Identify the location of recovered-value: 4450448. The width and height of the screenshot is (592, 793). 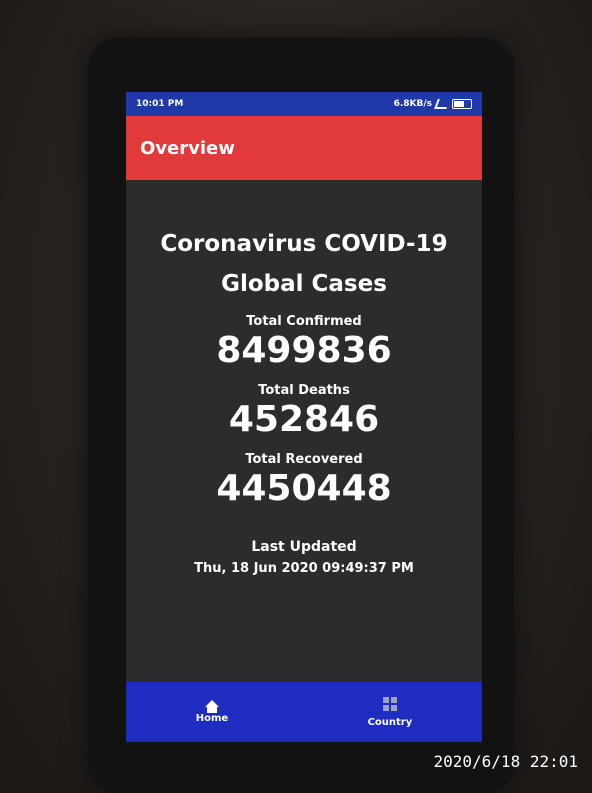
(304, 488).